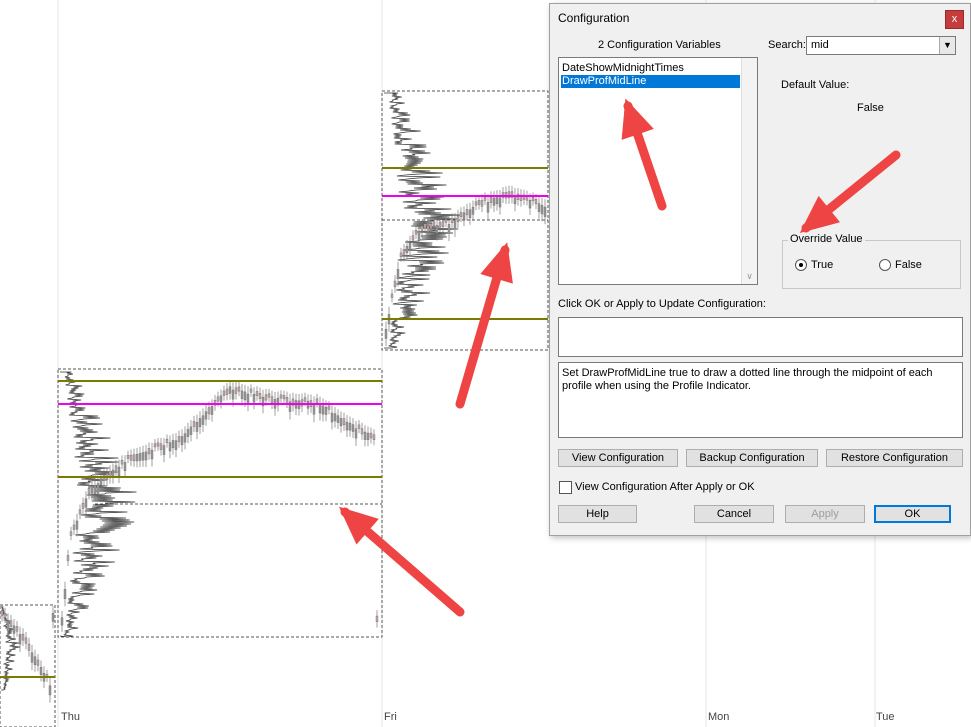 The height and width of the screenshot is (727, 971). Describe the element at coordinates (594, 18) in the screenshot. I see `dialog-title: Configuration` at that location.